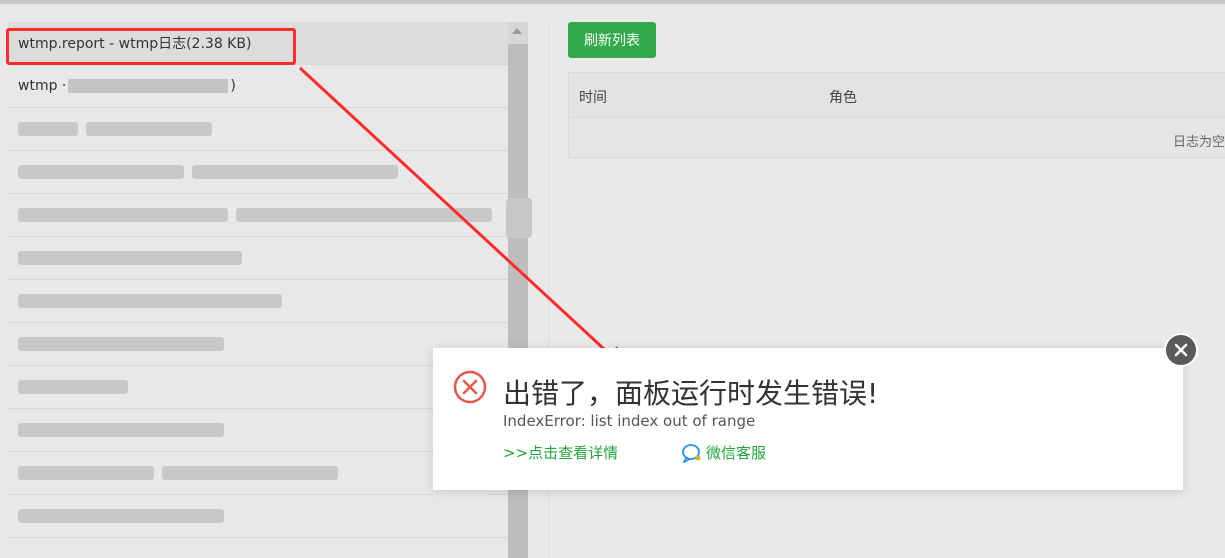 The image size is (1225, 558). I want to click on annotation-highlight-box, so click(151, 46).